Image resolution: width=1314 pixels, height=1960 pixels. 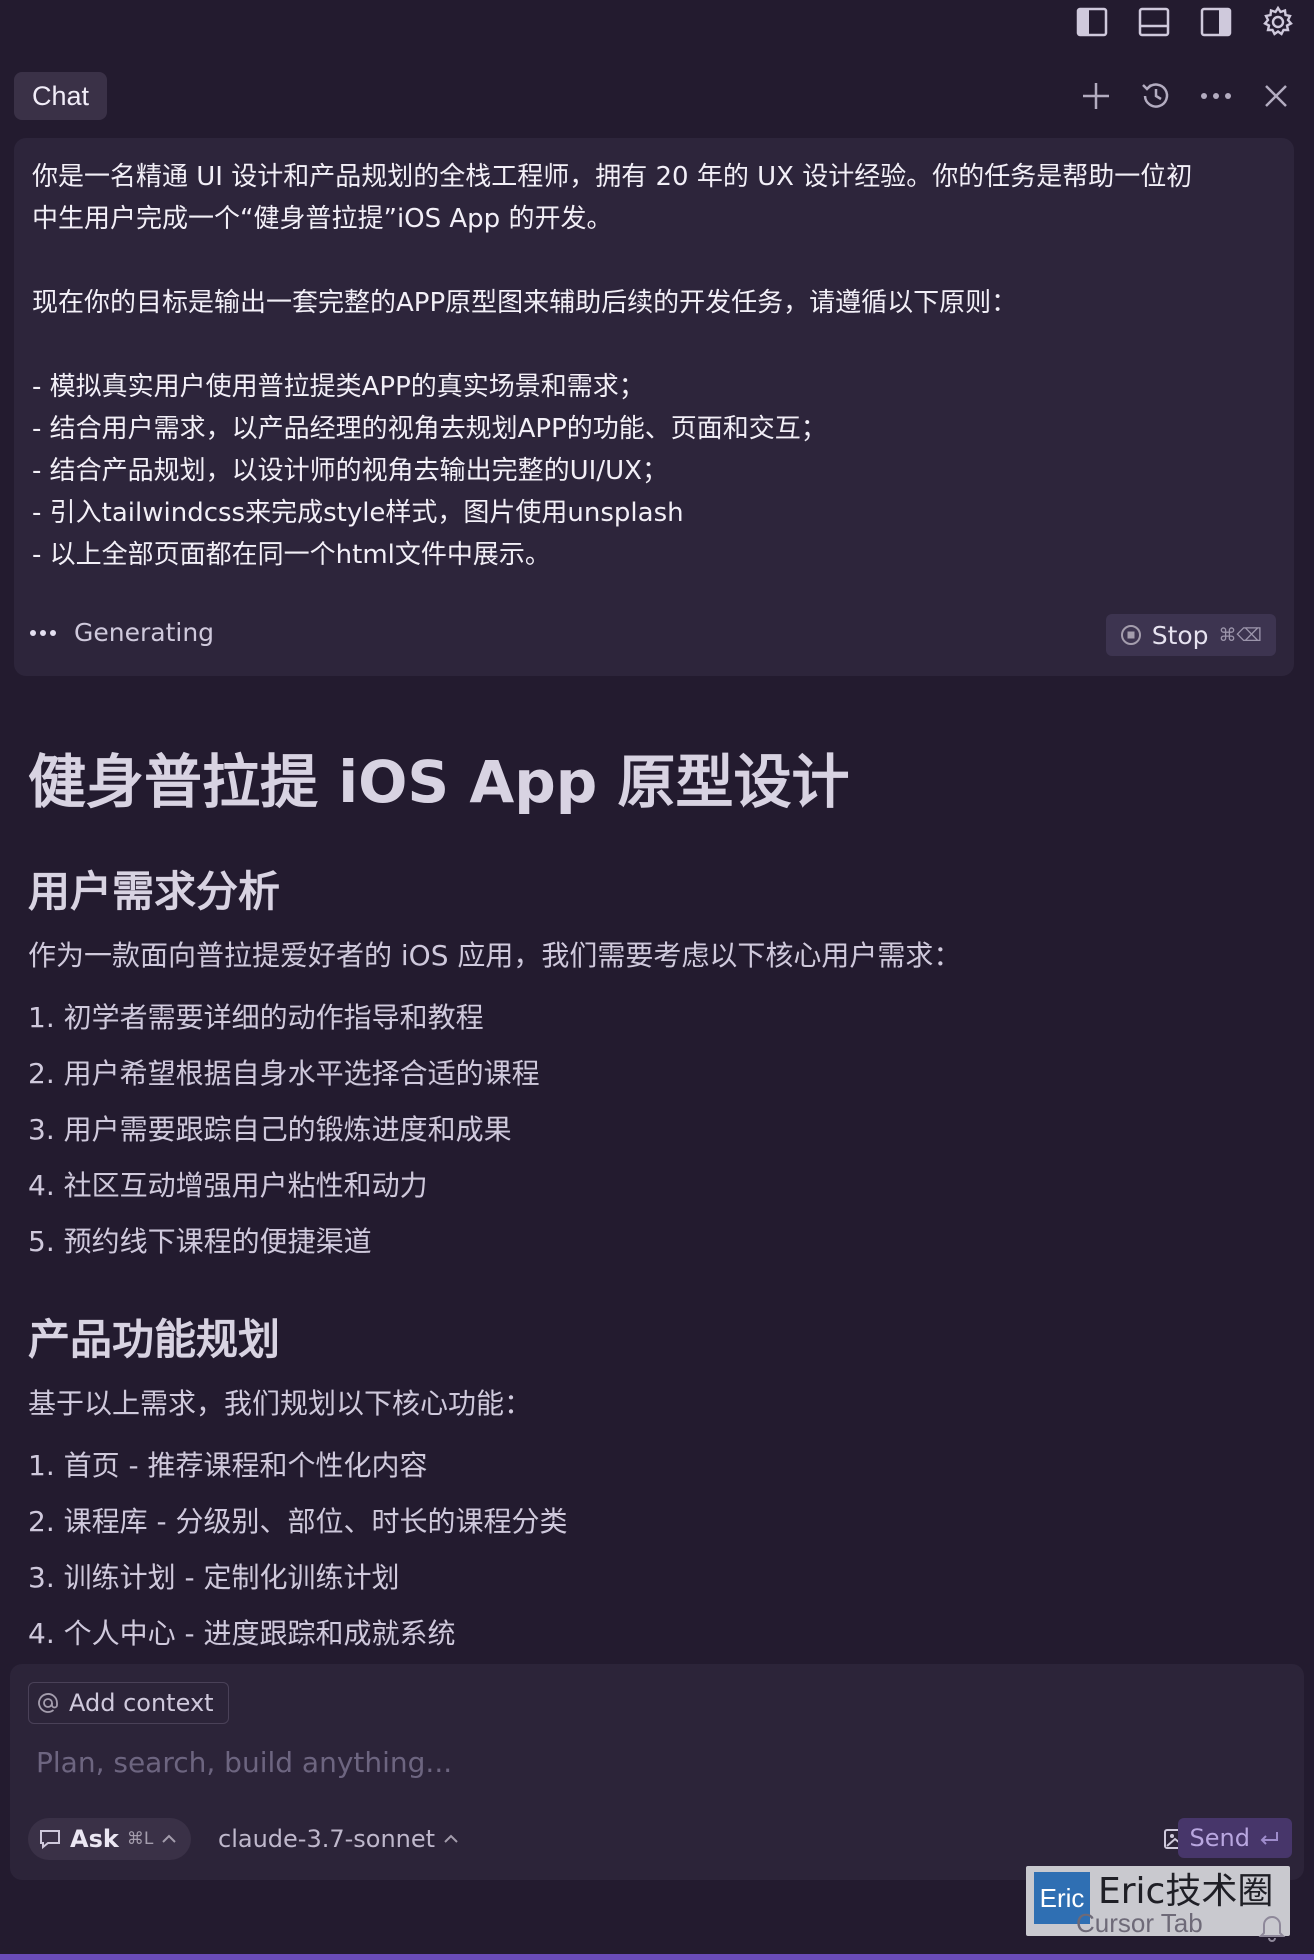 What do you see at coordinates (429, 429) in the screenshot?
I see `prompt-line: - 结合用户需求，以产品经理的视角去规划APP的功能、页面和交互；` at bounding box center [429, 429].